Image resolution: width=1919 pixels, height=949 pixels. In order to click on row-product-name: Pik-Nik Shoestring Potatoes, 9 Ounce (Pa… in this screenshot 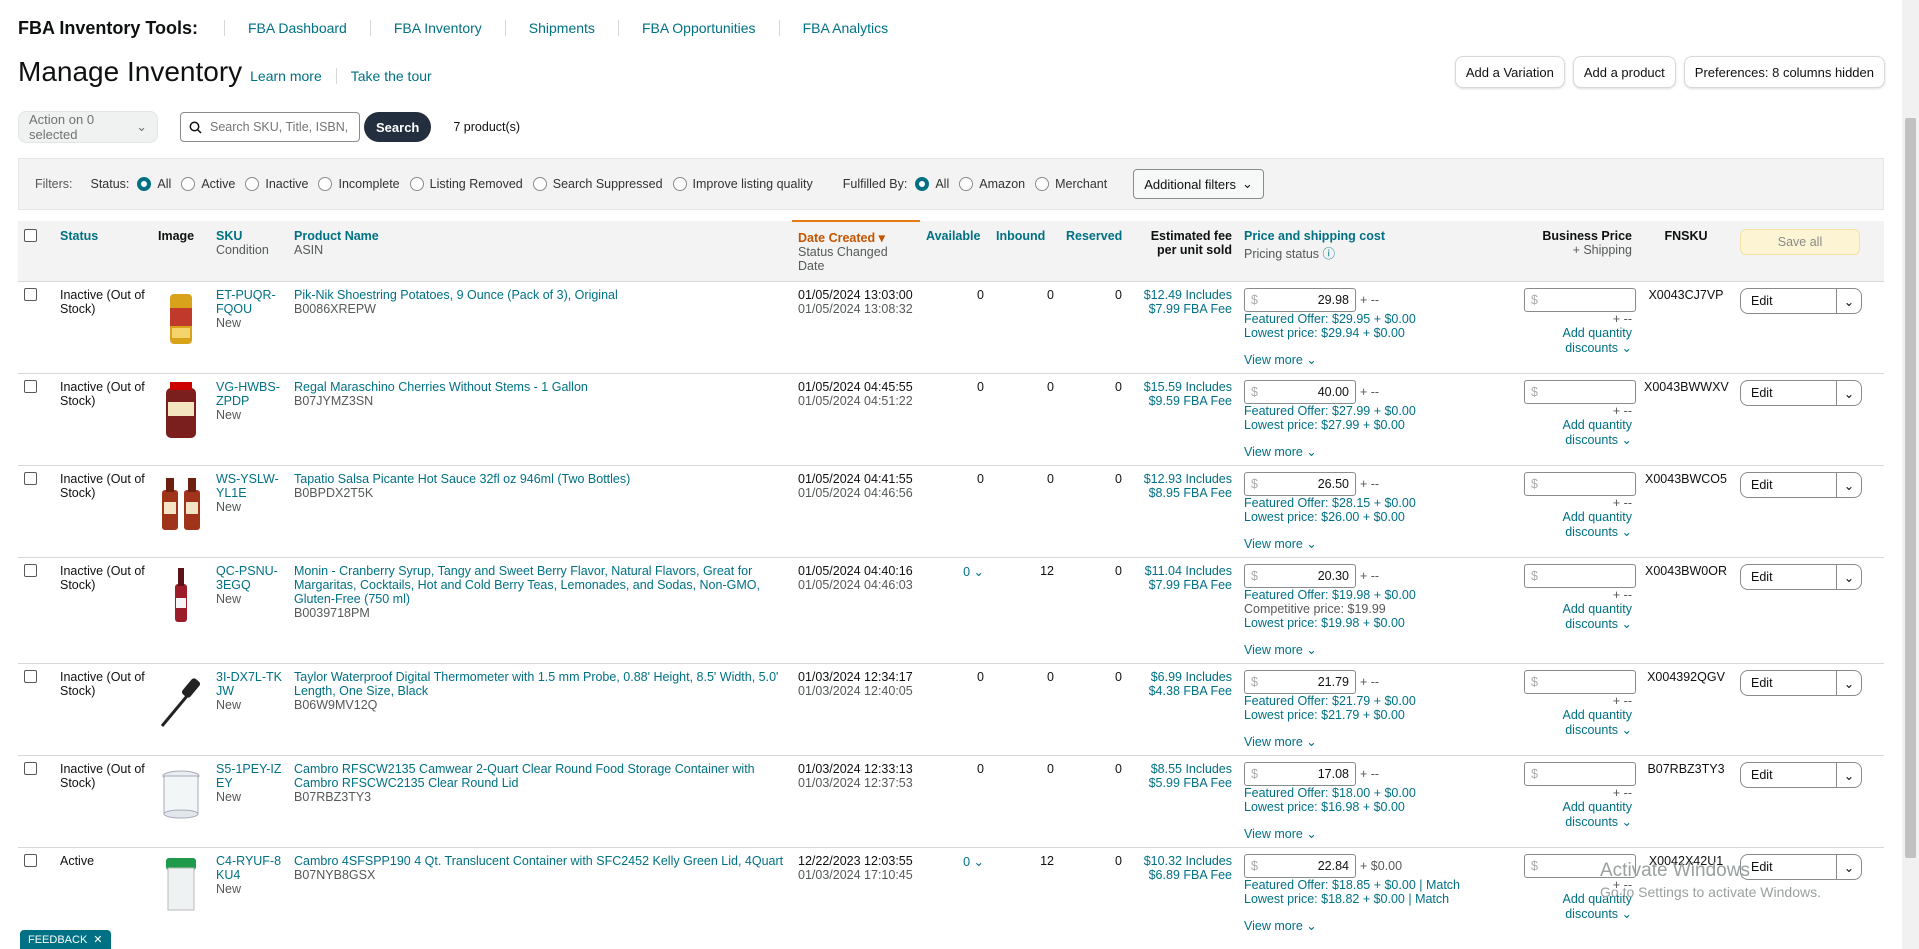, I will do `click(540, 295)`.